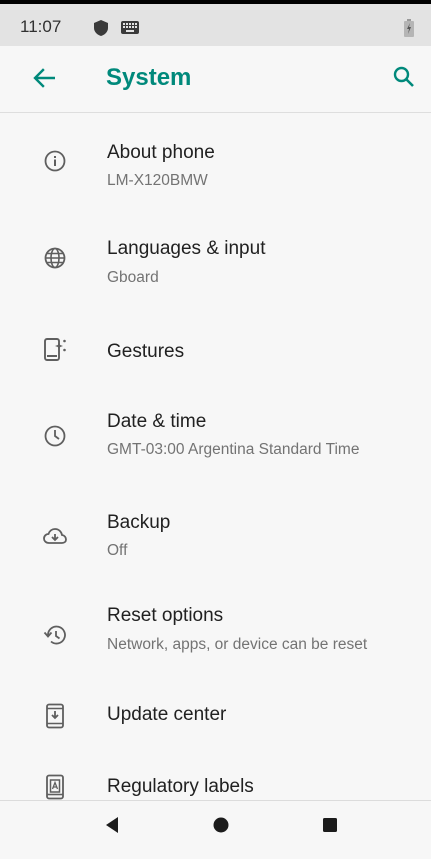  What do you see at coordinates (117, 550) in the screenshot?
I see `item-subtitle: Off` at bounding box center [117, 550].